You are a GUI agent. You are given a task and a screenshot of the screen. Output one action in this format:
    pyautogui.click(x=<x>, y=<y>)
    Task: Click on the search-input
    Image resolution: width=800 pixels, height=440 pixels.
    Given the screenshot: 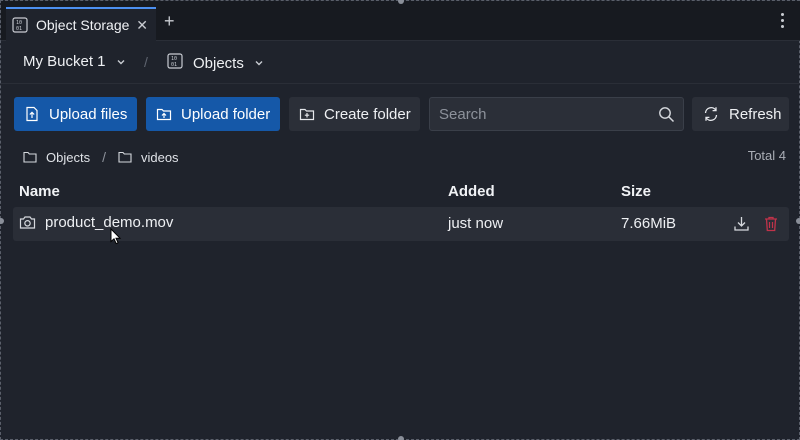 What is the action you would take?
    pyautogui.click(x=537, y=114)
    